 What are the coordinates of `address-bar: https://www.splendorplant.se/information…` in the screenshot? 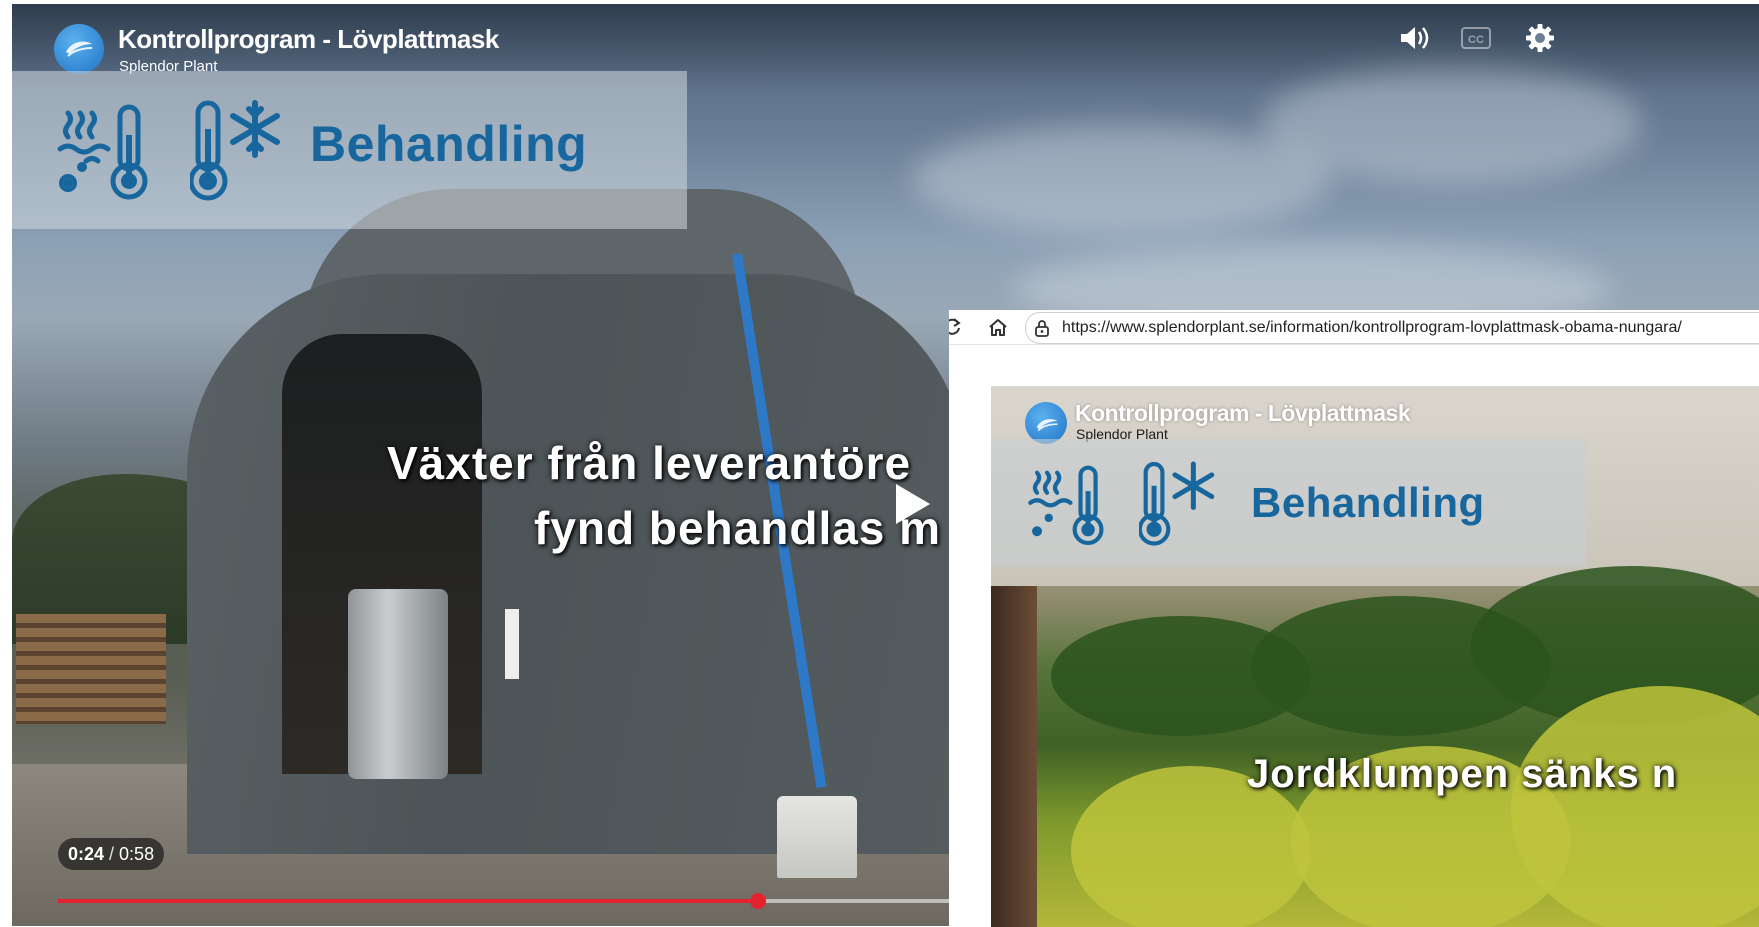 It's located at (1392, 328).